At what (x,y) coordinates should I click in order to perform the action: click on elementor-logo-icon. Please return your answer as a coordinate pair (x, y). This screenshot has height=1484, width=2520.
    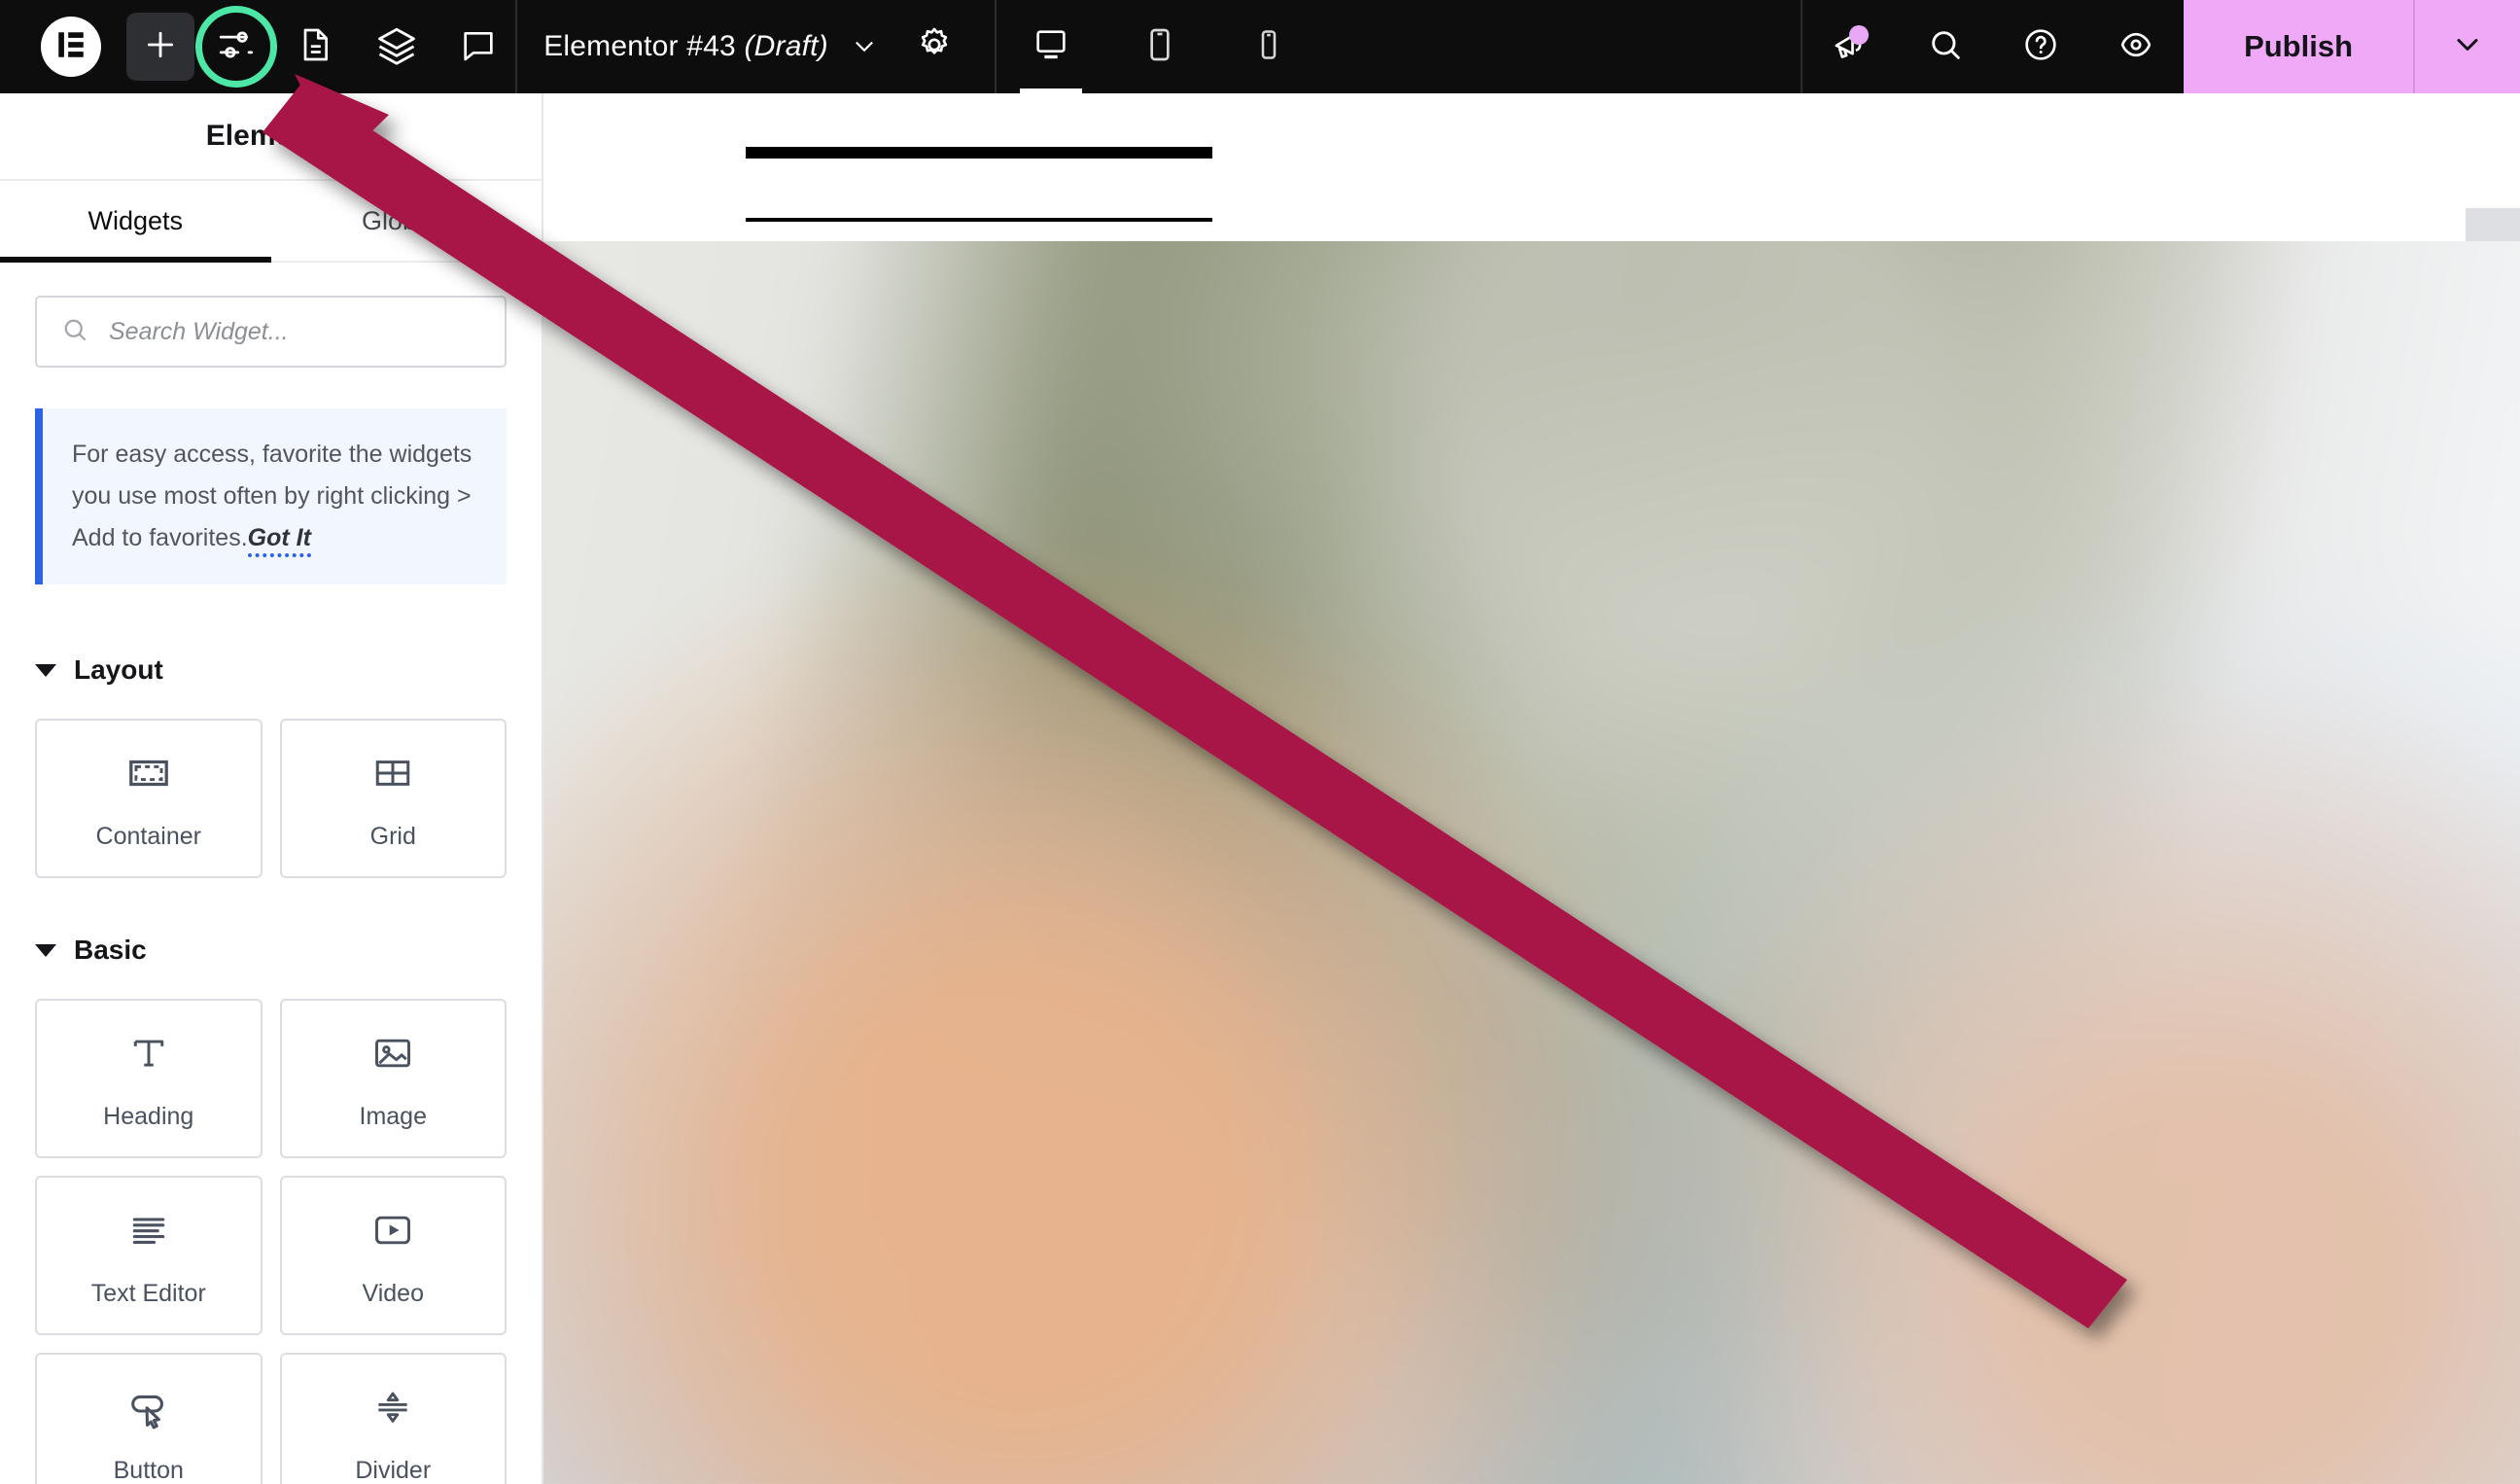
    Looking at the image, I should click on (71, 47).